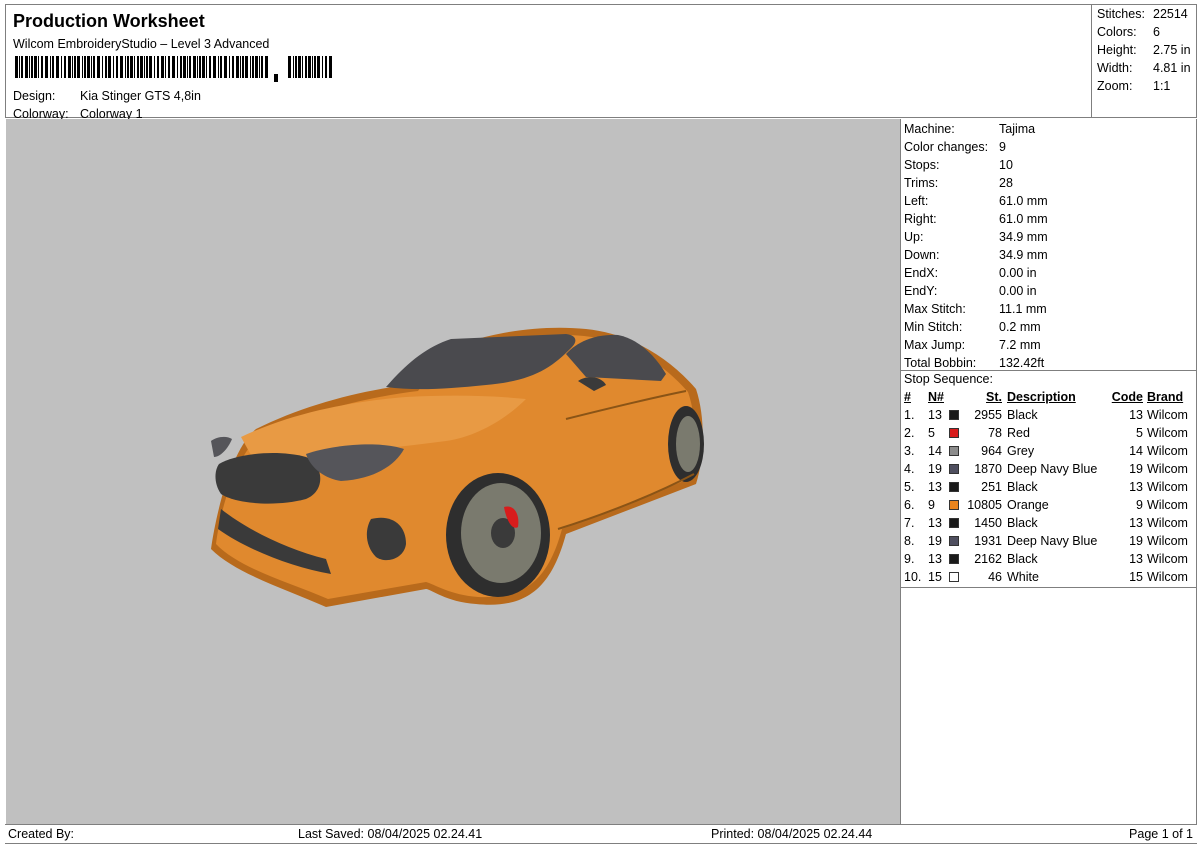  Describe the element at coordinates (1142, 14) in the screenshot. I see `stat-stitches: Stitches: 22514` at that location.